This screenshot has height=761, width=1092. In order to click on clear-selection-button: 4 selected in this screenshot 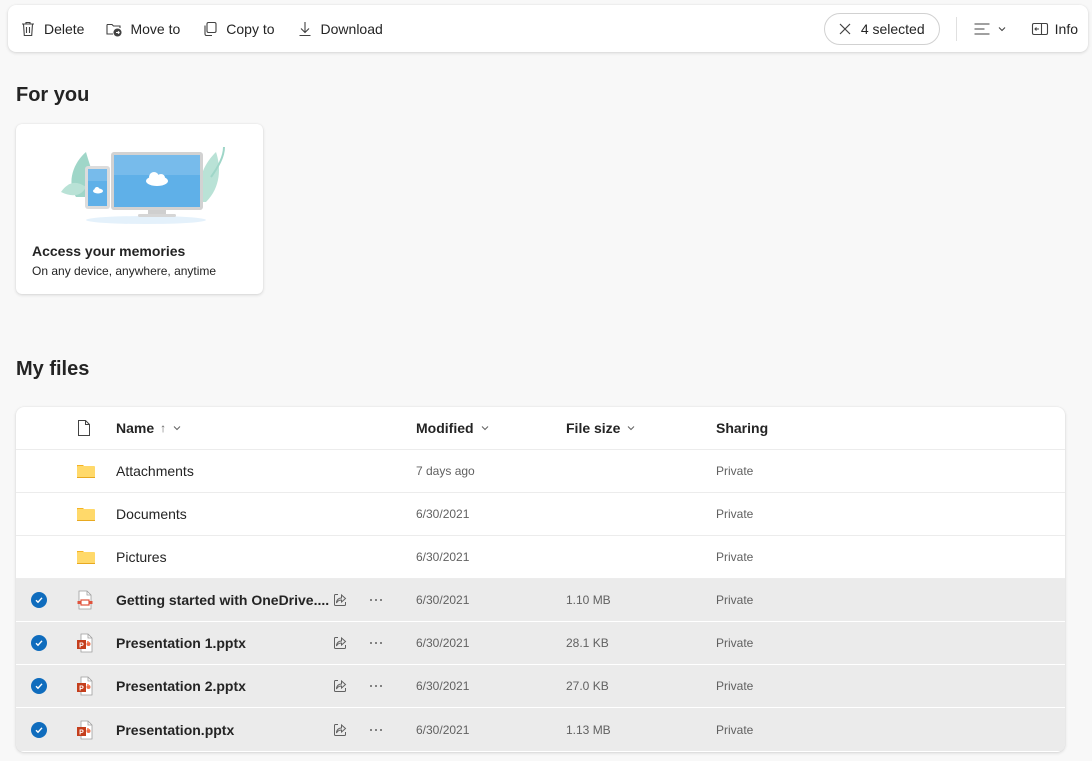, I will do `click(881, 28)`.